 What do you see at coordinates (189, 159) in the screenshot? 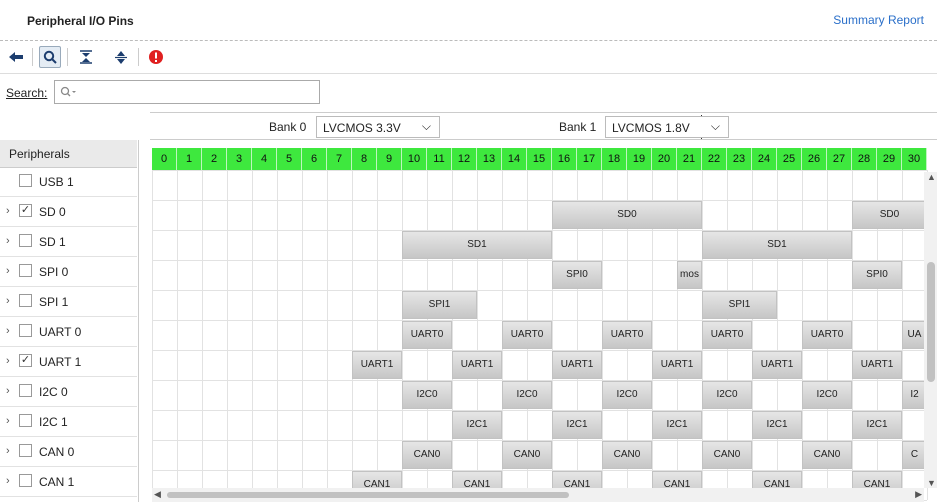
I see `pin-number: 1` at bounding box center [189, 159].